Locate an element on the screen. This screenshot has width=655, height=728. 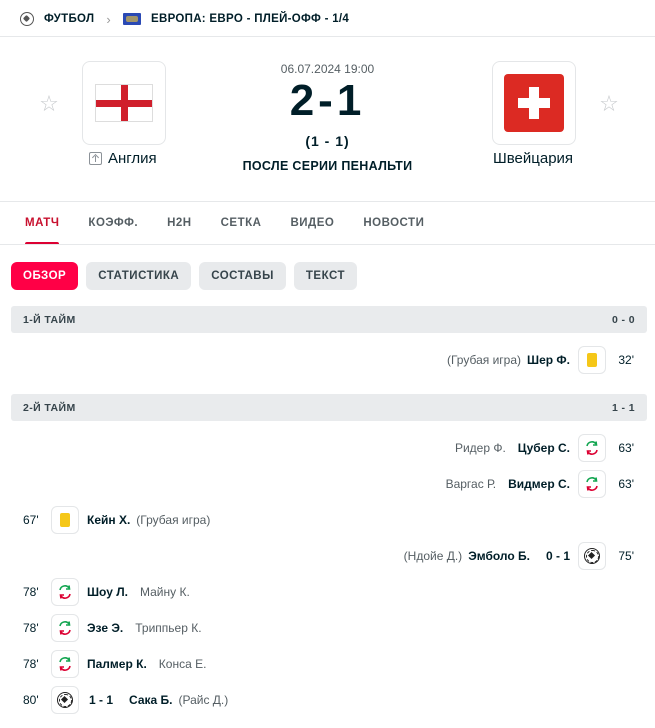
sub-out-player: Триппьер К. is located at coordinates (168, 628).